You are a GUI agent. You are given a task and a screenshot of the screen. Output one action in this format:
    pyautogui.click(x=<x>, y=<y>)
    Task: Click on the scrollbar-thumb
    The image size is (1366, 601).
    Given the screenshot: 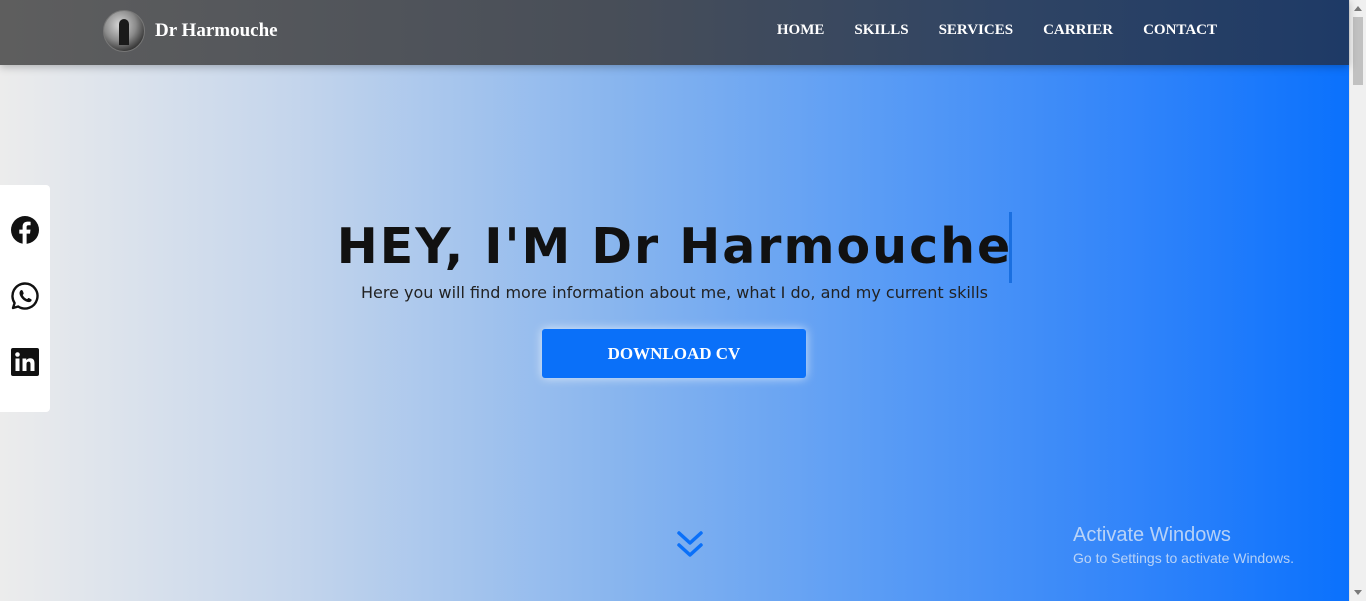 What is the action you would take?
    pyautogui.click(x=1358, y=51)
    